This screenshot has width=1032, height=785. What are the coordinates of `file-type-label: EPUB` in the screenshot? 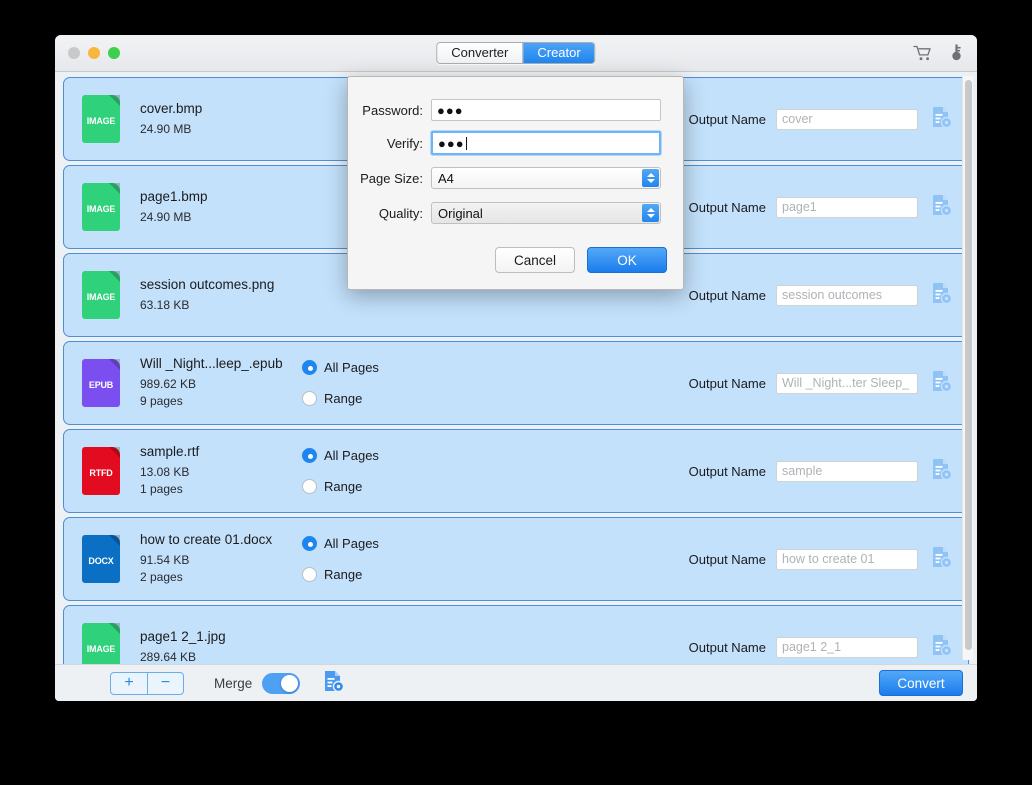 It's located at (101, 385).